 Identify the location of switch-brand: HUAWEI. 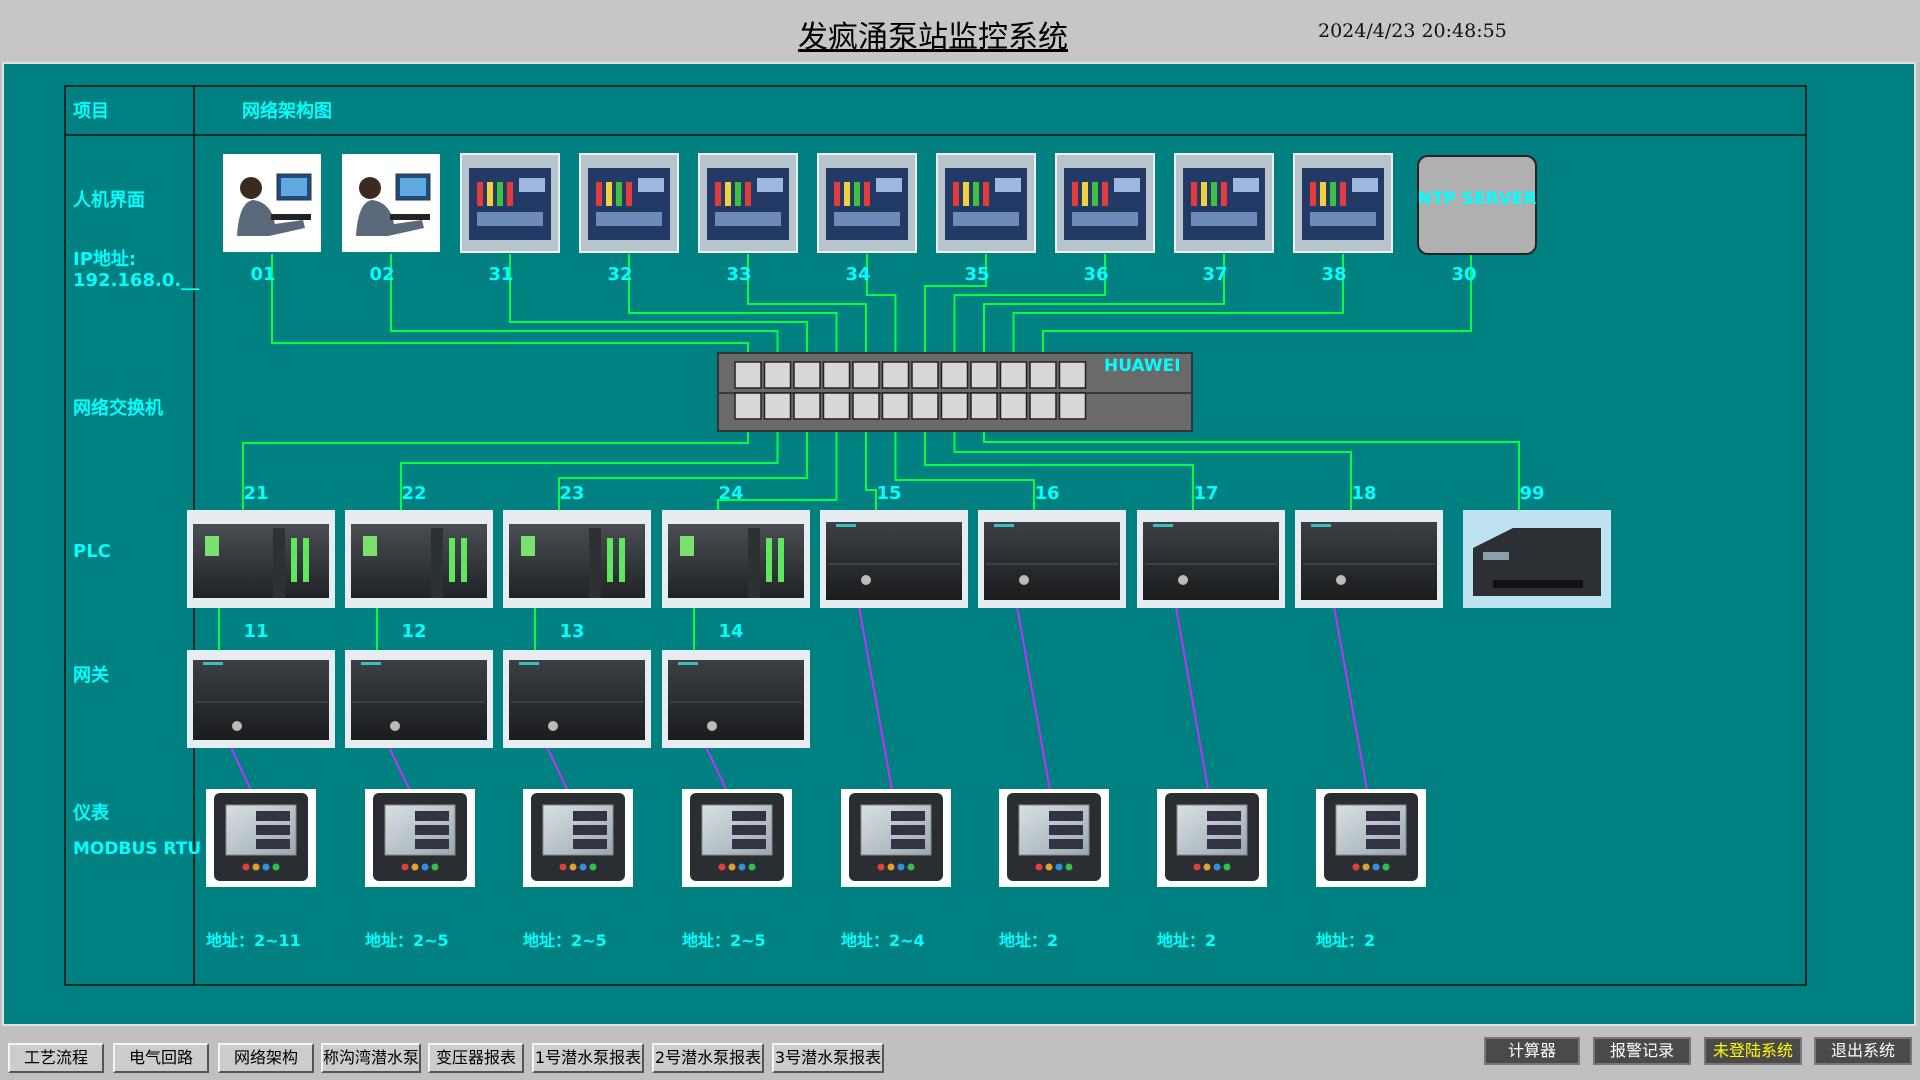
(1142, 366).